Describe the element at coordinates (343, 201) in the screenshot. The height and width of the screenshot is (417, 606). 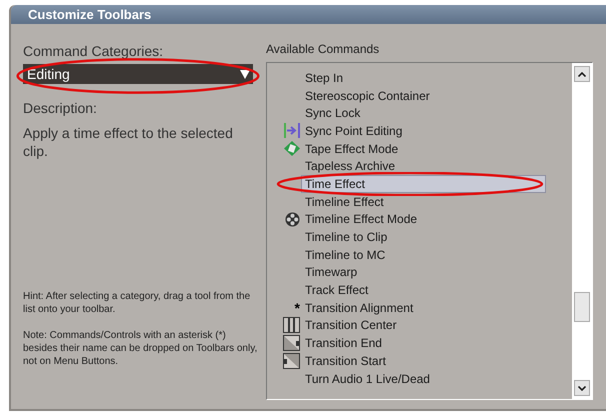
I see `command-item: Timeline Effect` at that location.